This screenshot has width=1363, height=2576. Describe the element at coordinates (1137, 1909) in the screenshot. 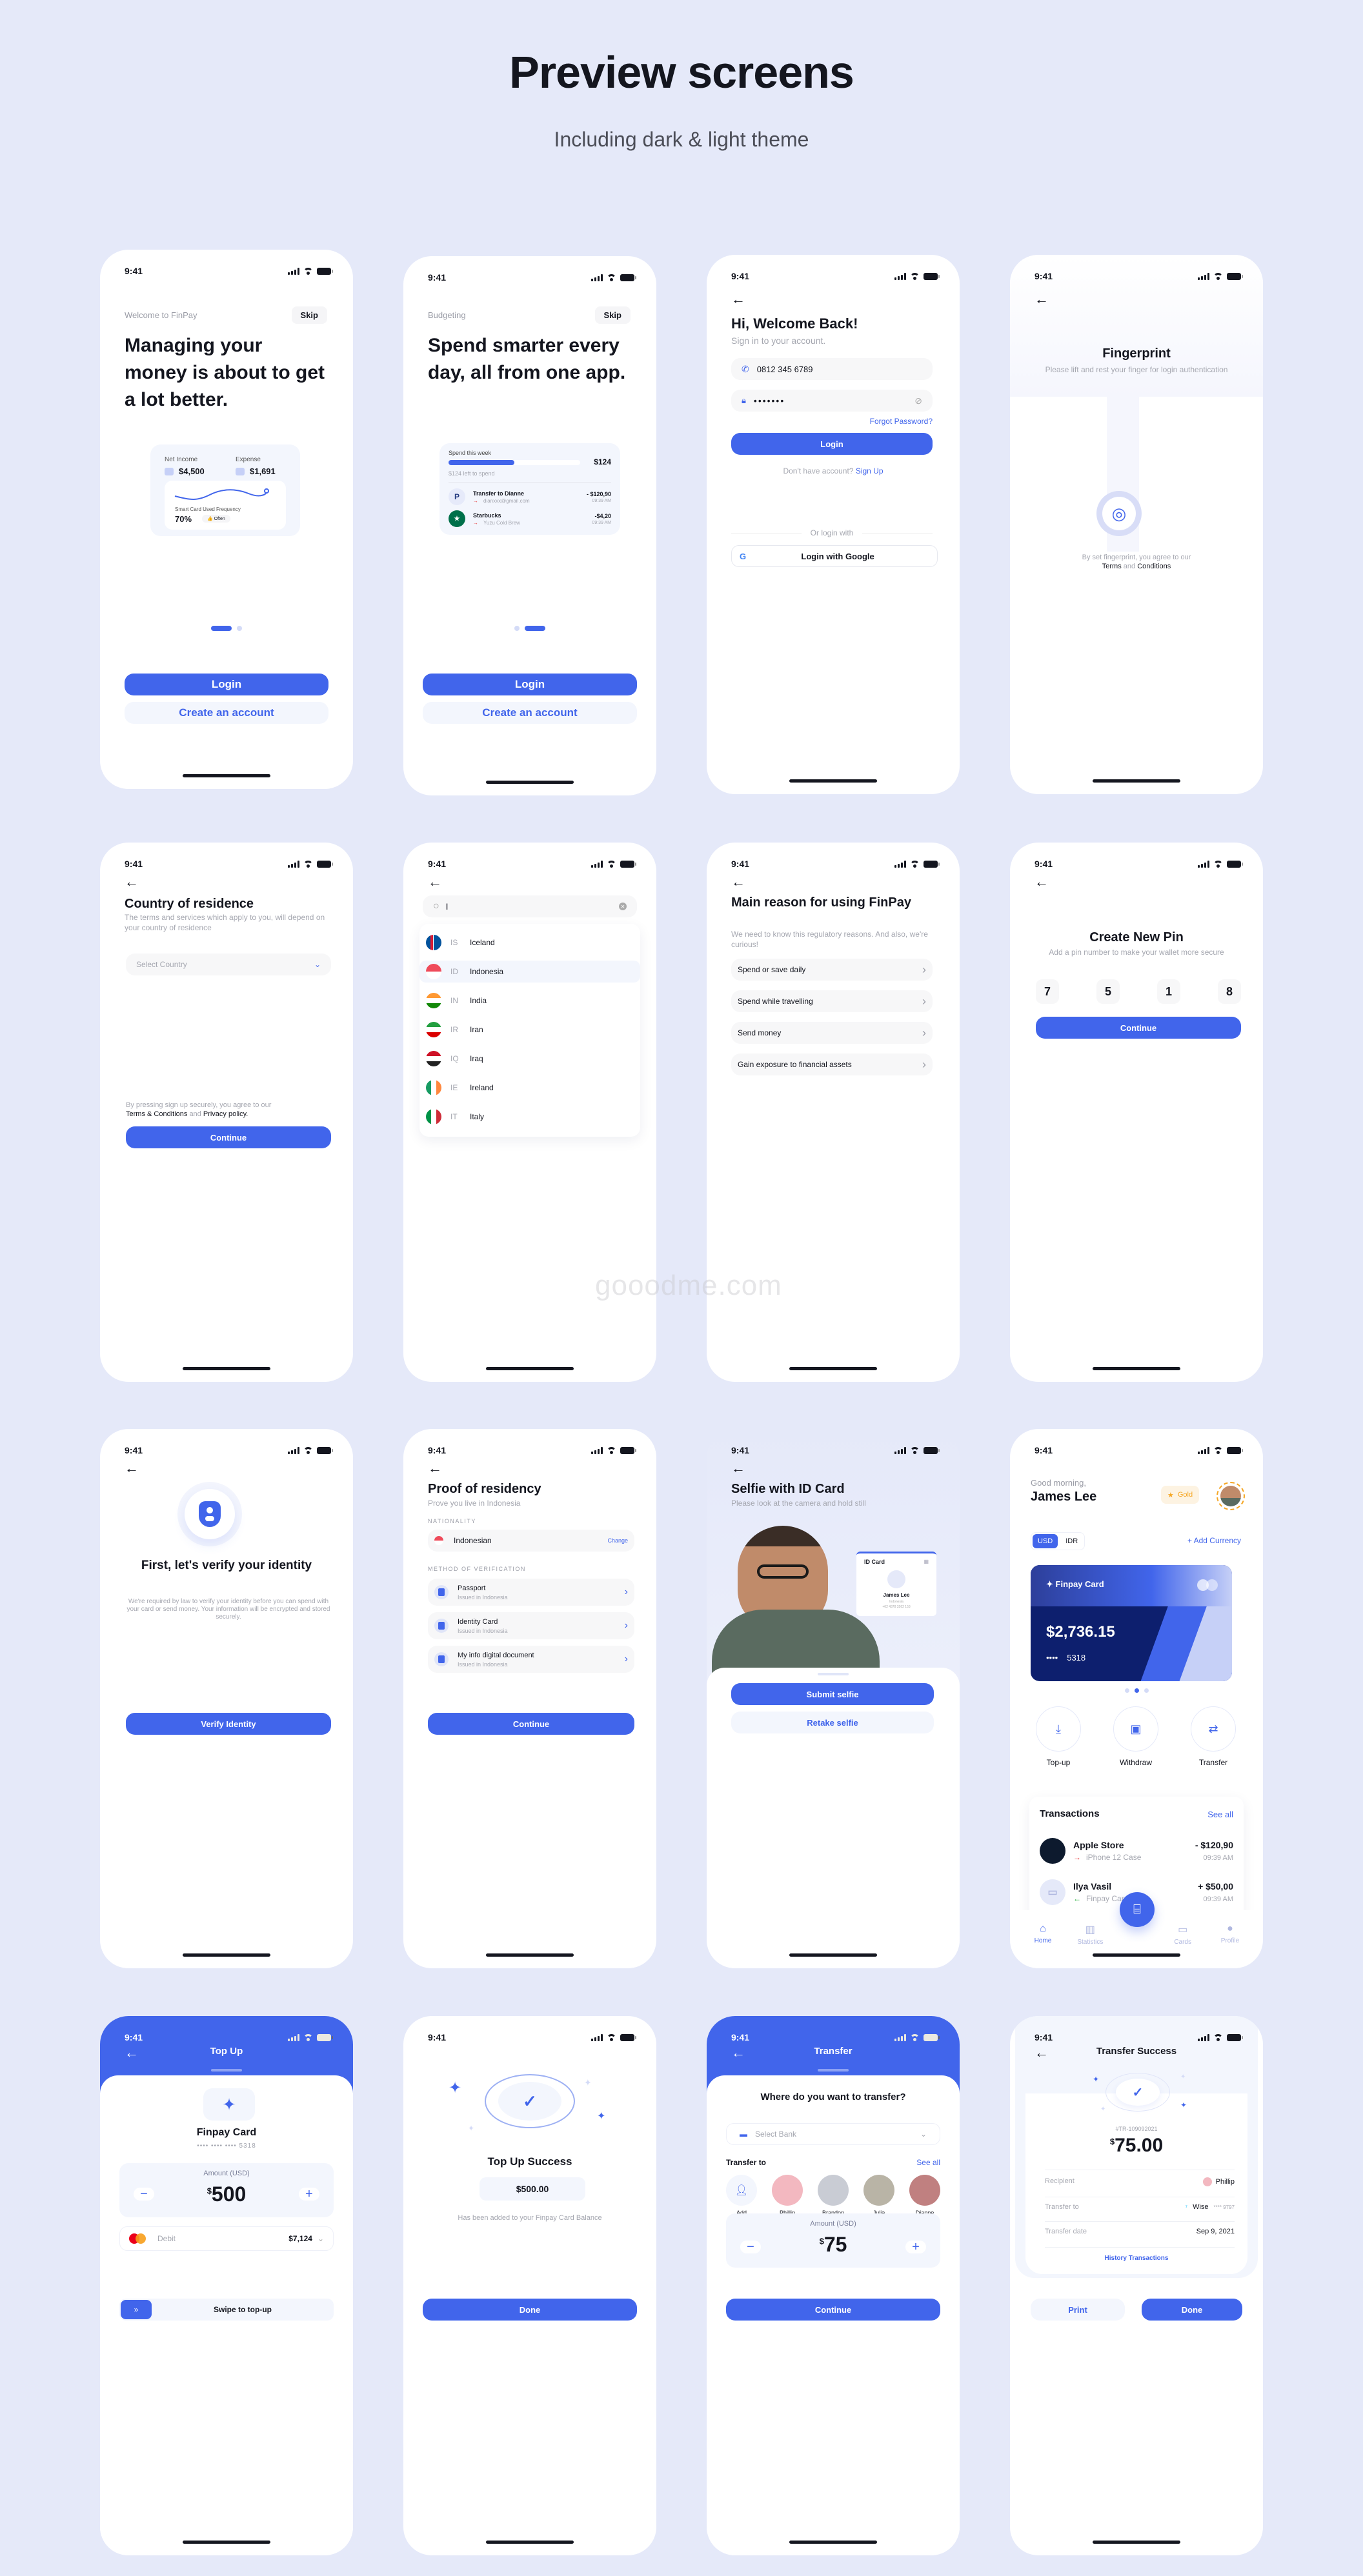

I see `scan-qr-button: ⌸` at that location.